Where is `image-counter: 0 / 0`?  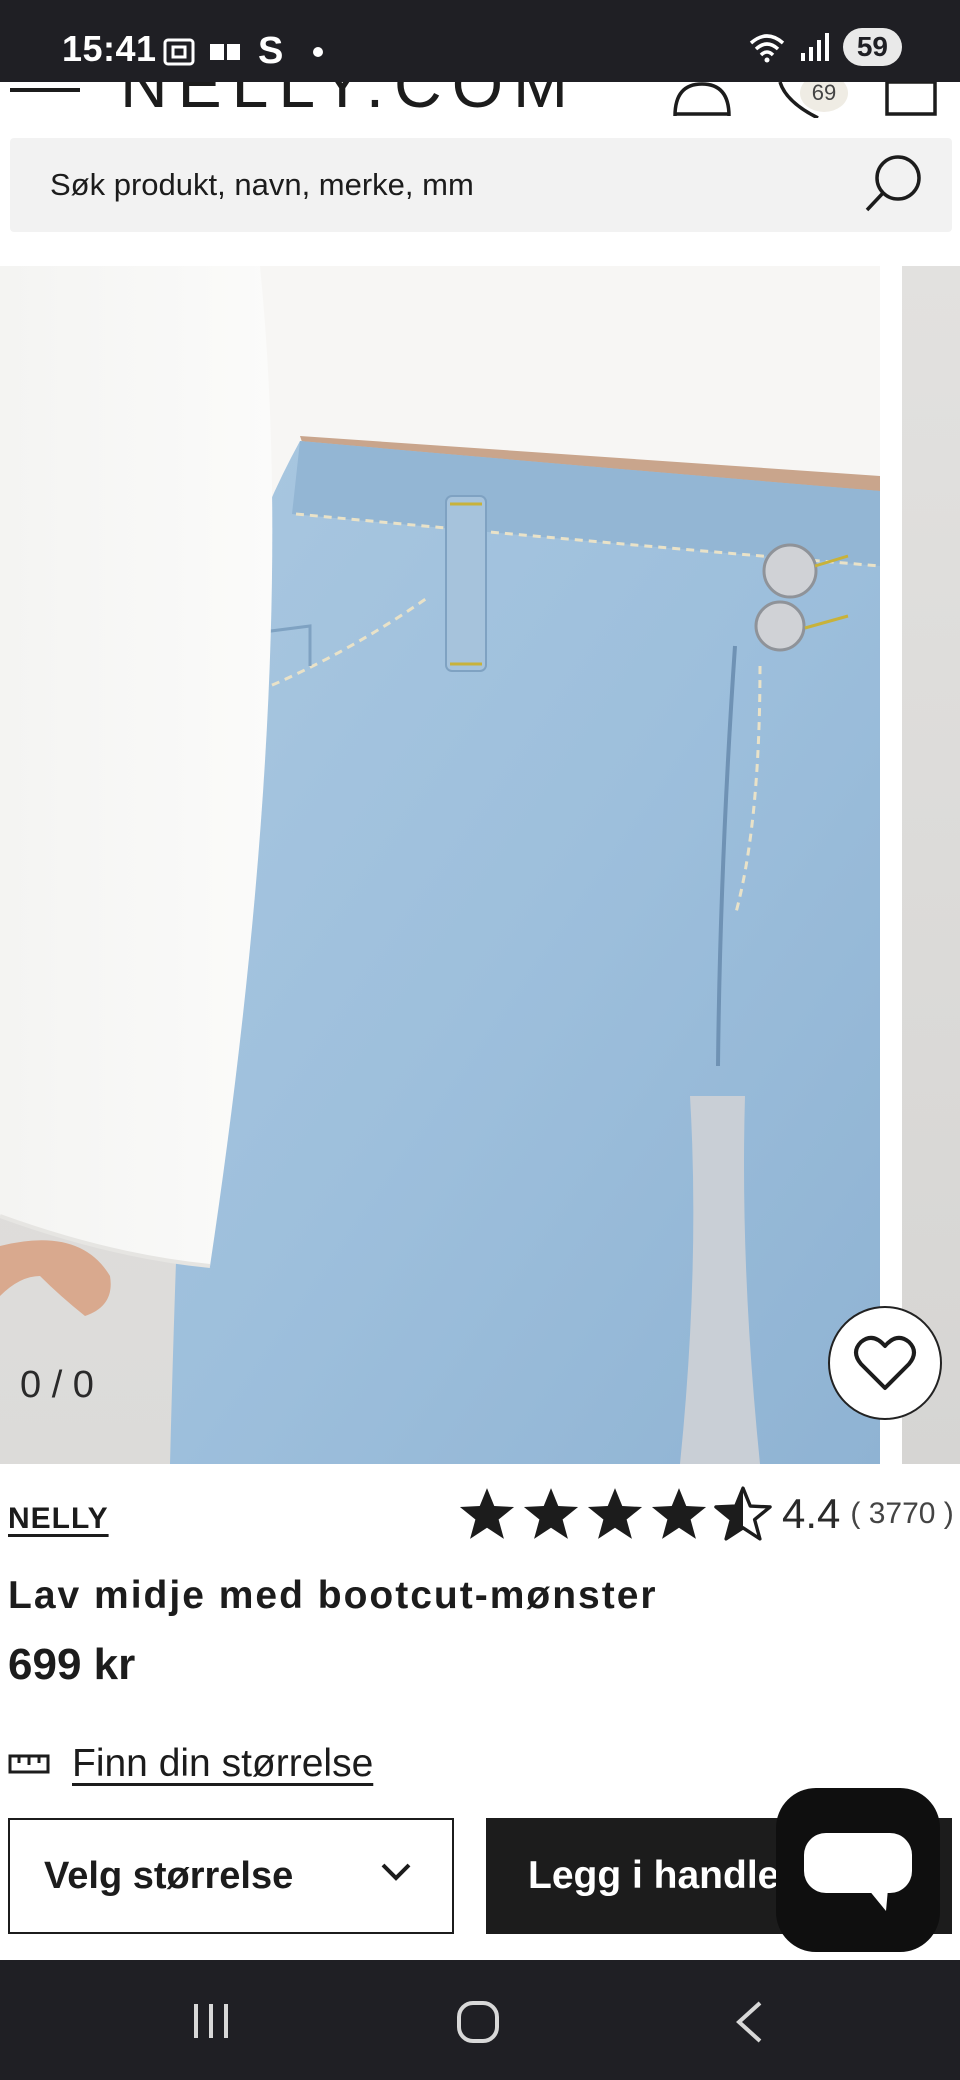
image-counter: 0 / 0 is located at coordinates (57, 1385).